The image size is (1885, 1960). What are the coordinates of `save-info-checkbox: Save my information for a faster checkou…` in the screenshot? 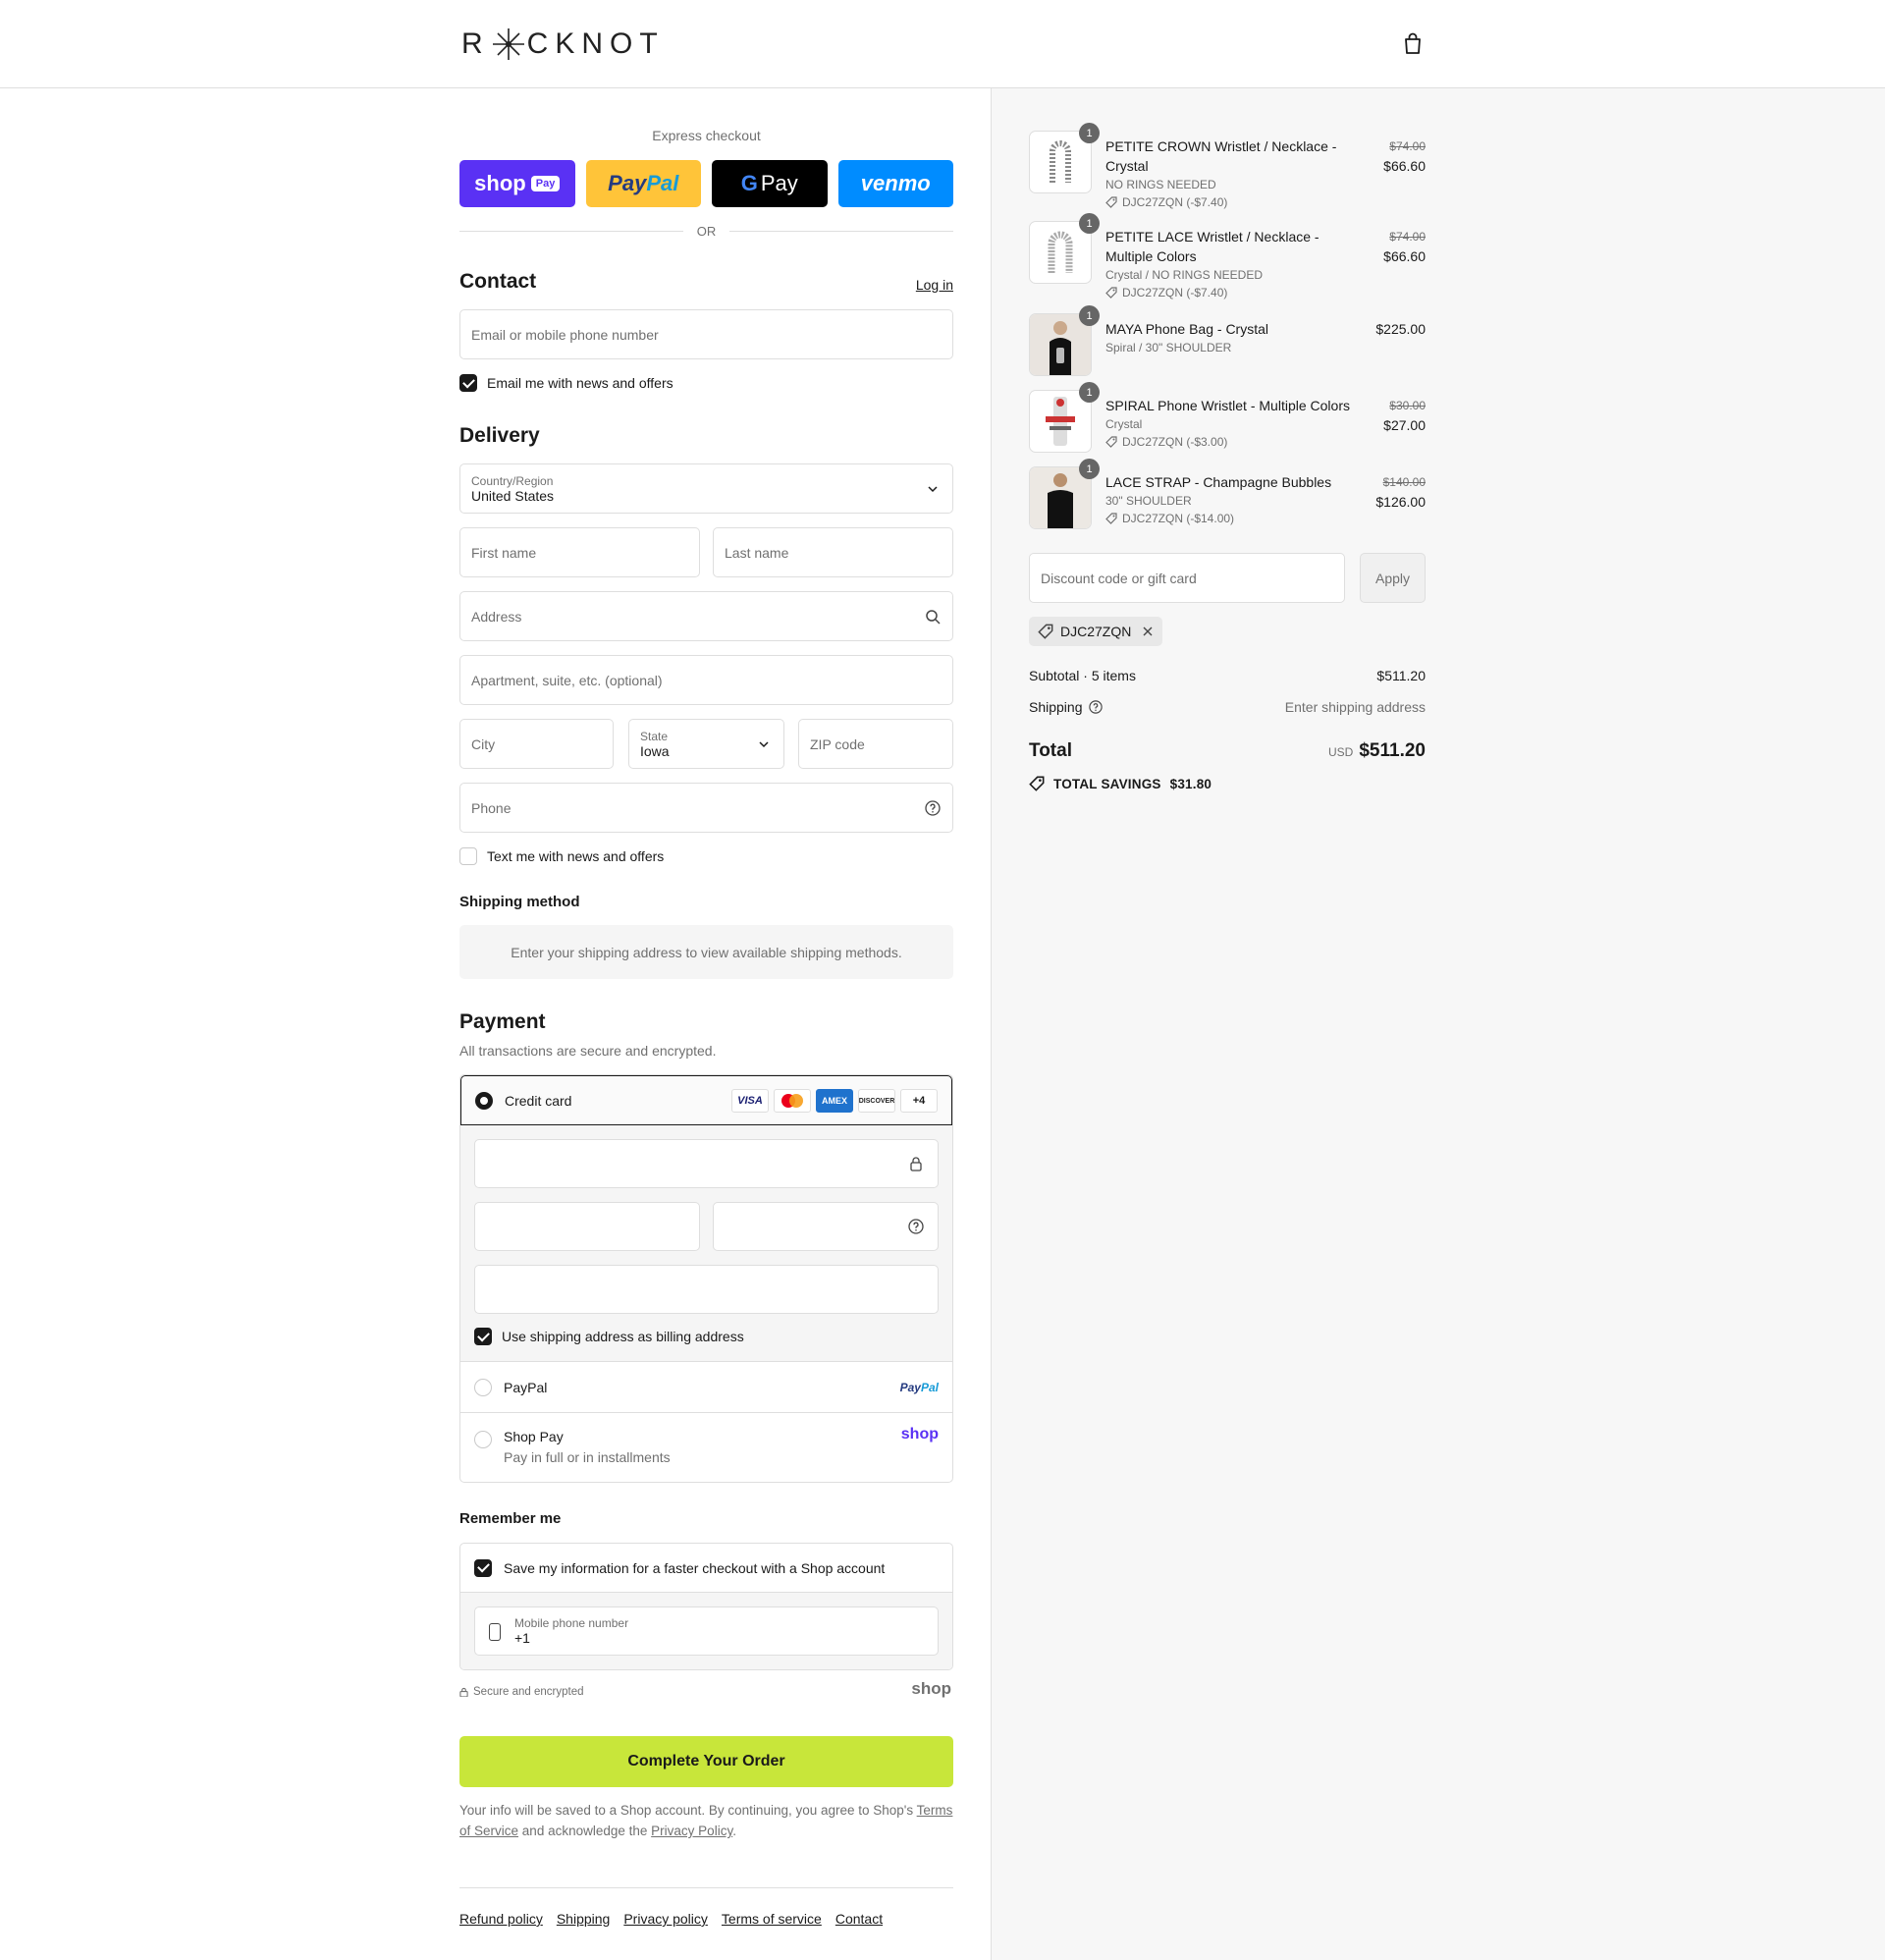 It's located at (706, 1568).